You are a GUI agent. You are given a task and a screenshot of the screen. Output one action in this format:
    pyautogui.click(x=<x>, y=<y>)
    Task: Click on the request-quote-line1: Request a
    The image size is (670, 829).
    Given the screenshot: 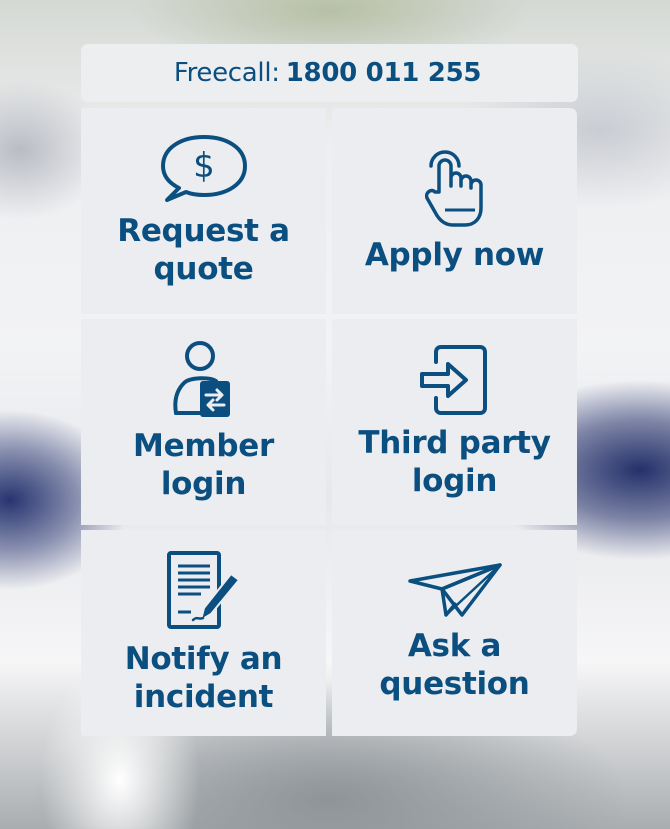 What is the action you would take?
    pyautogui.click(x=203, y=231)
    